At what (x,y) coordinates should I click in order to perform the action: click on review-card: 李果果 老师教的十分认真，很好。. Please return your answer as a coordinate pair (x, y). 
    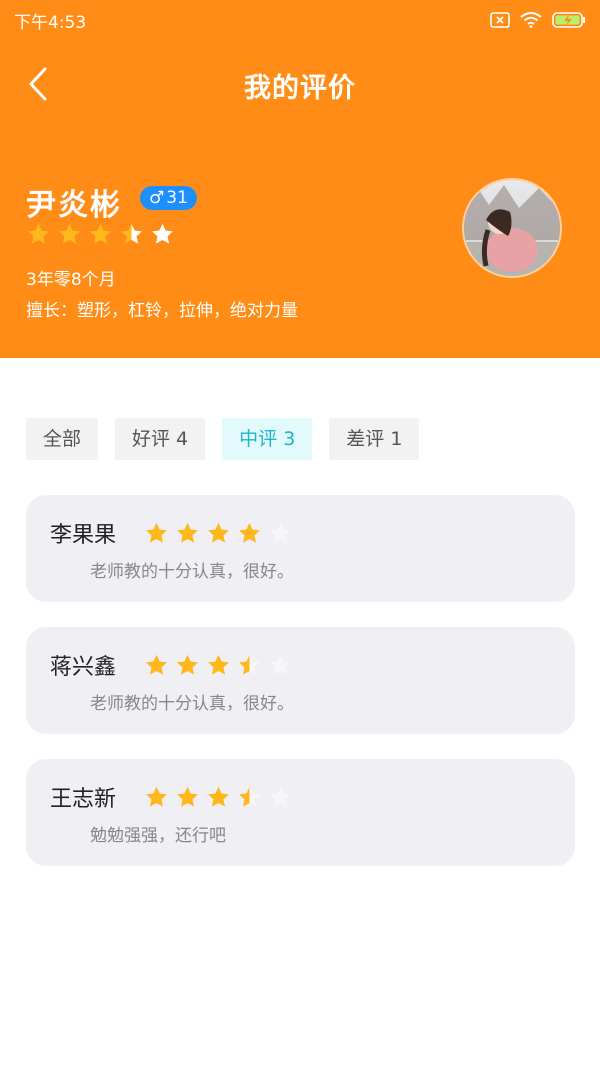
    Looking at the image, I should click on (300, 548).